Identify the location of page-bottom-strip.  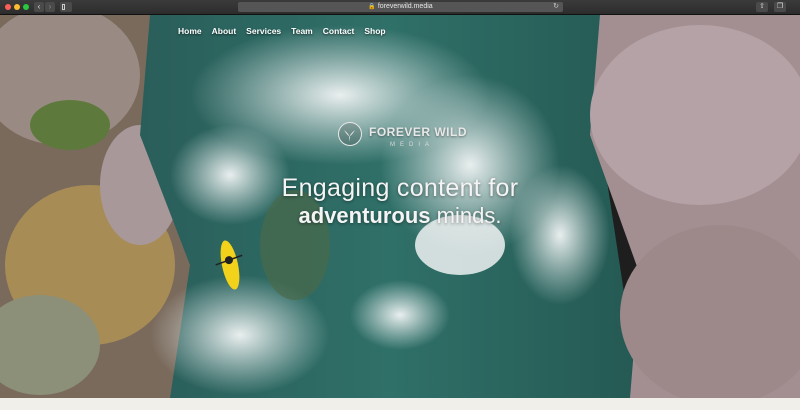
(400, 404).